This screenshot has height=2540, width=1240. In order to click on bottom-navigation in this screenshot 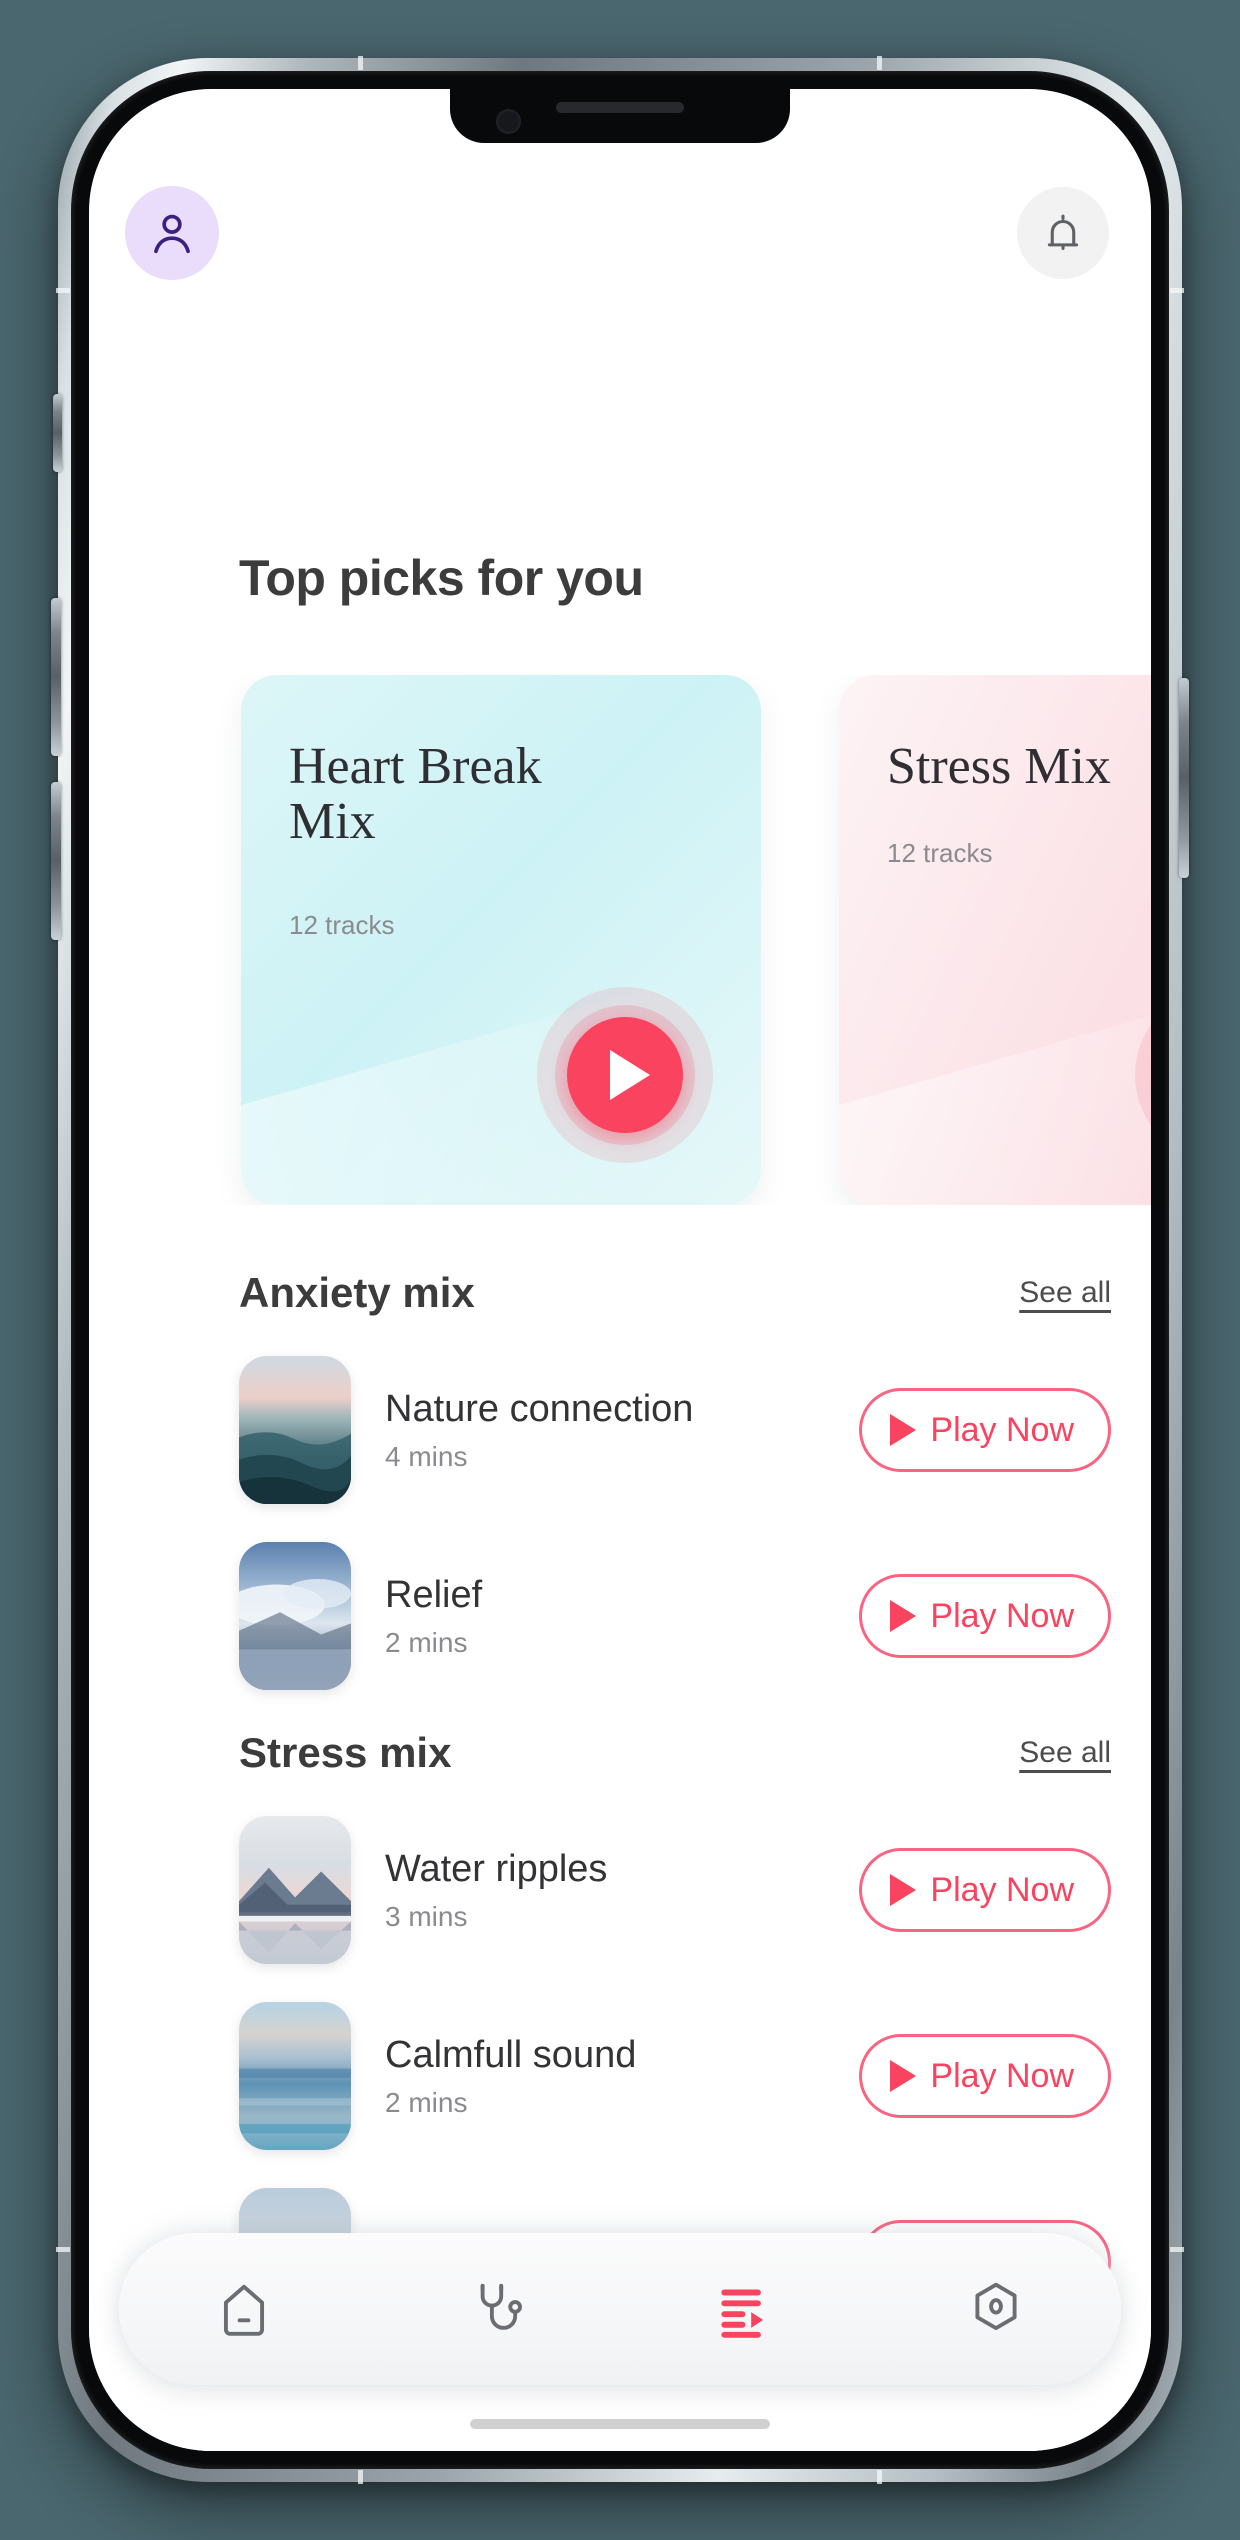, I will do `click(620, 2309)`.